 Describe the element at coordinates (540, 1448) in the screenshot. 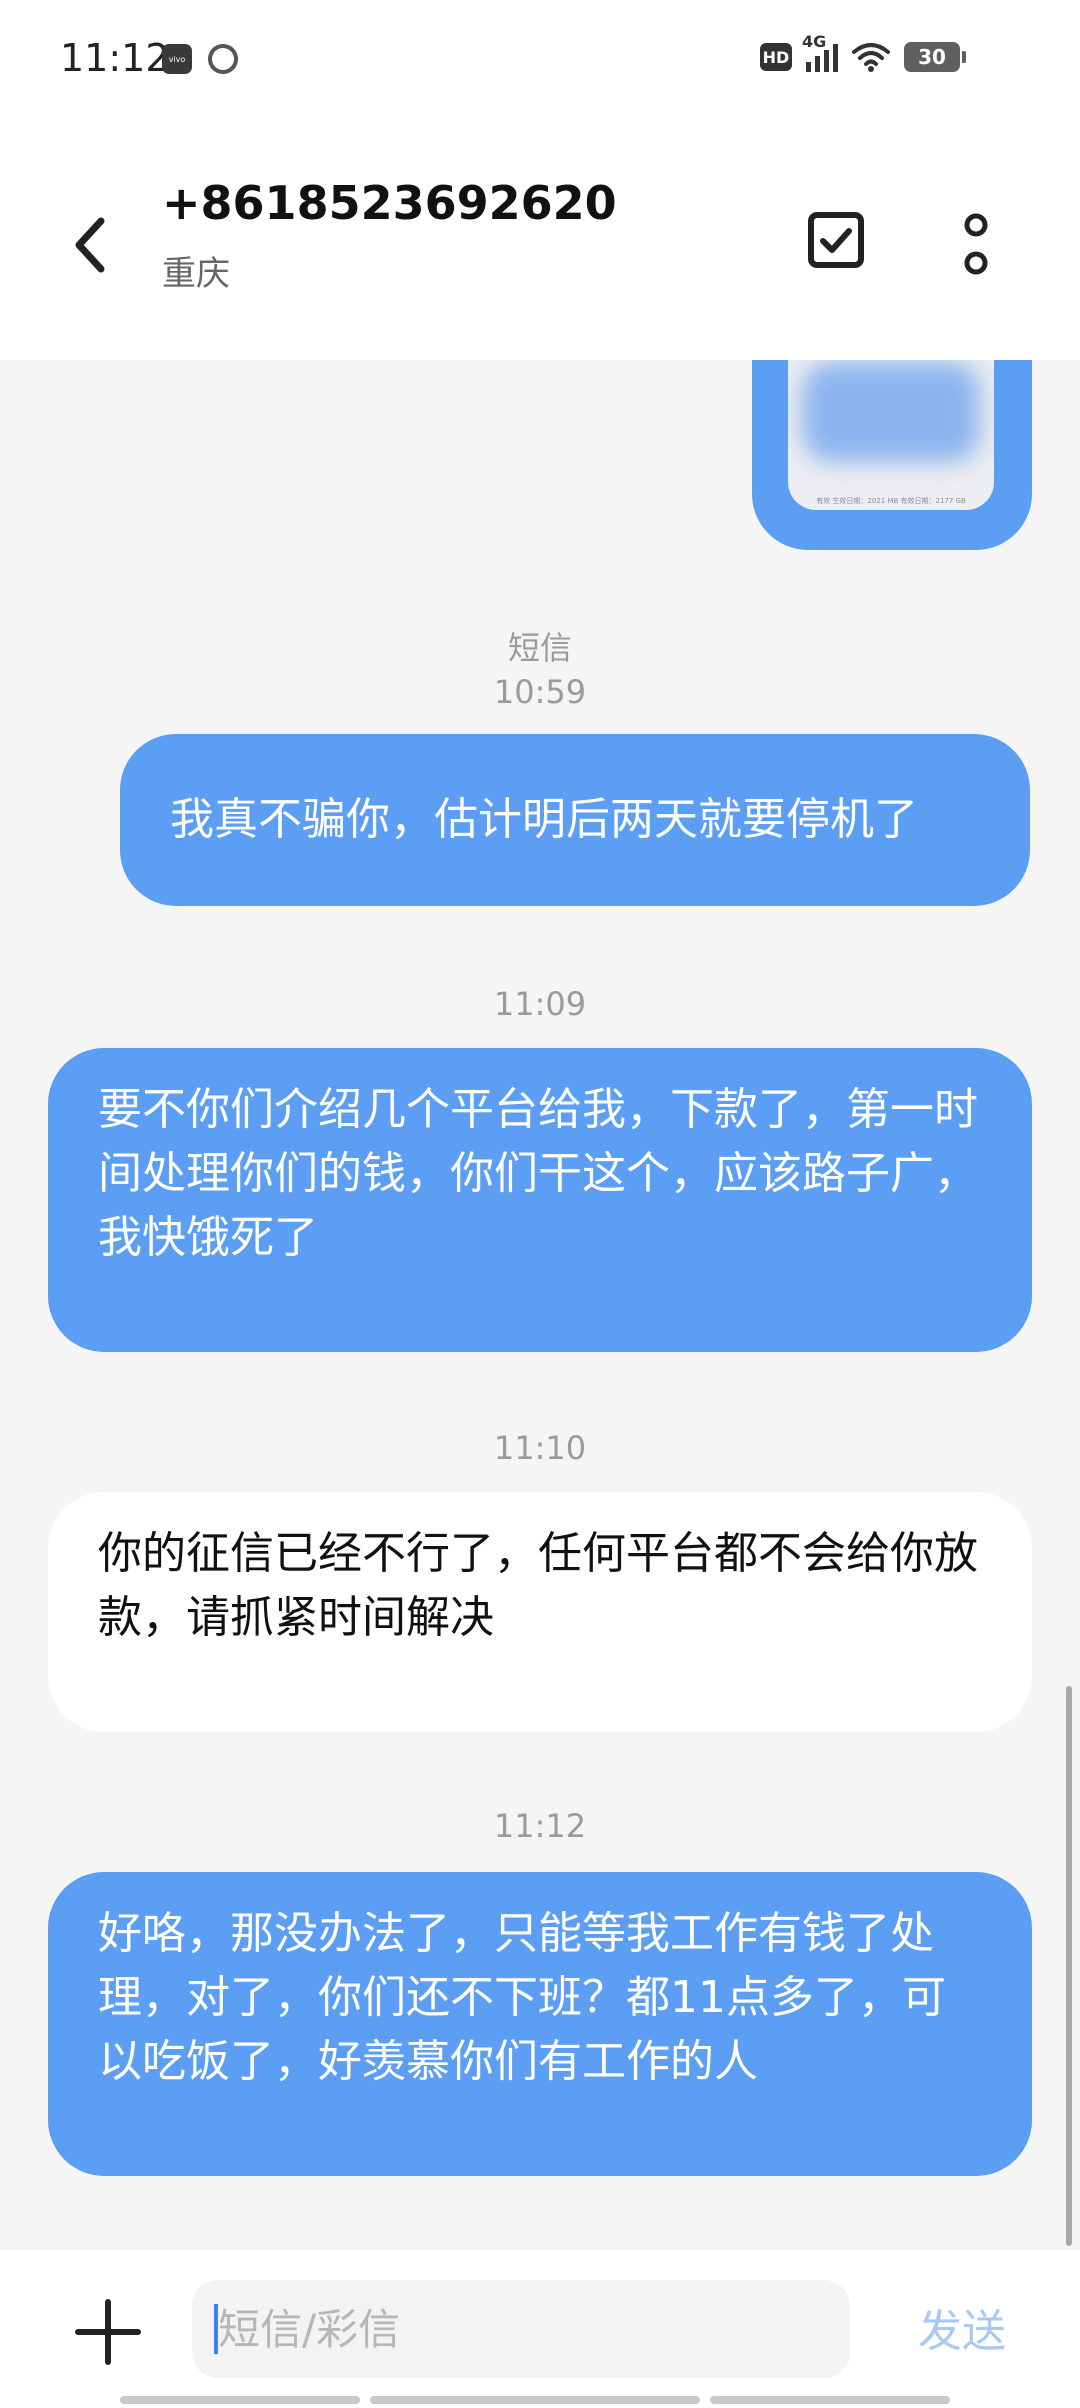

I see `message-timestamp: 11:10` at that location.